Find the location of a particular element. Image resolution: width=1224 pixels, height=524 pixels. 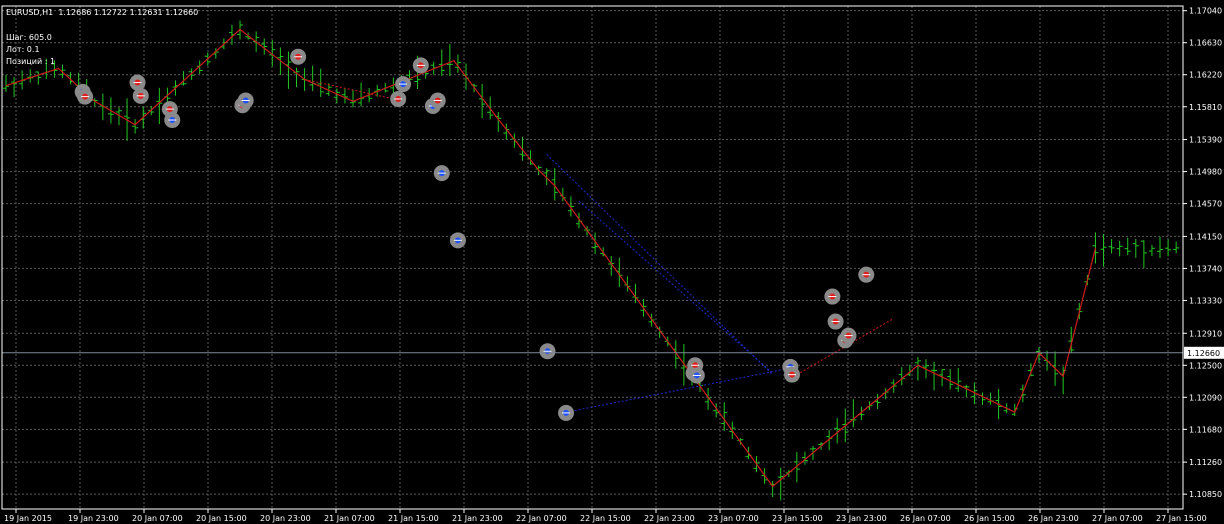

price-tick-label: 1.12500 is located at coordinates (1205, 365).